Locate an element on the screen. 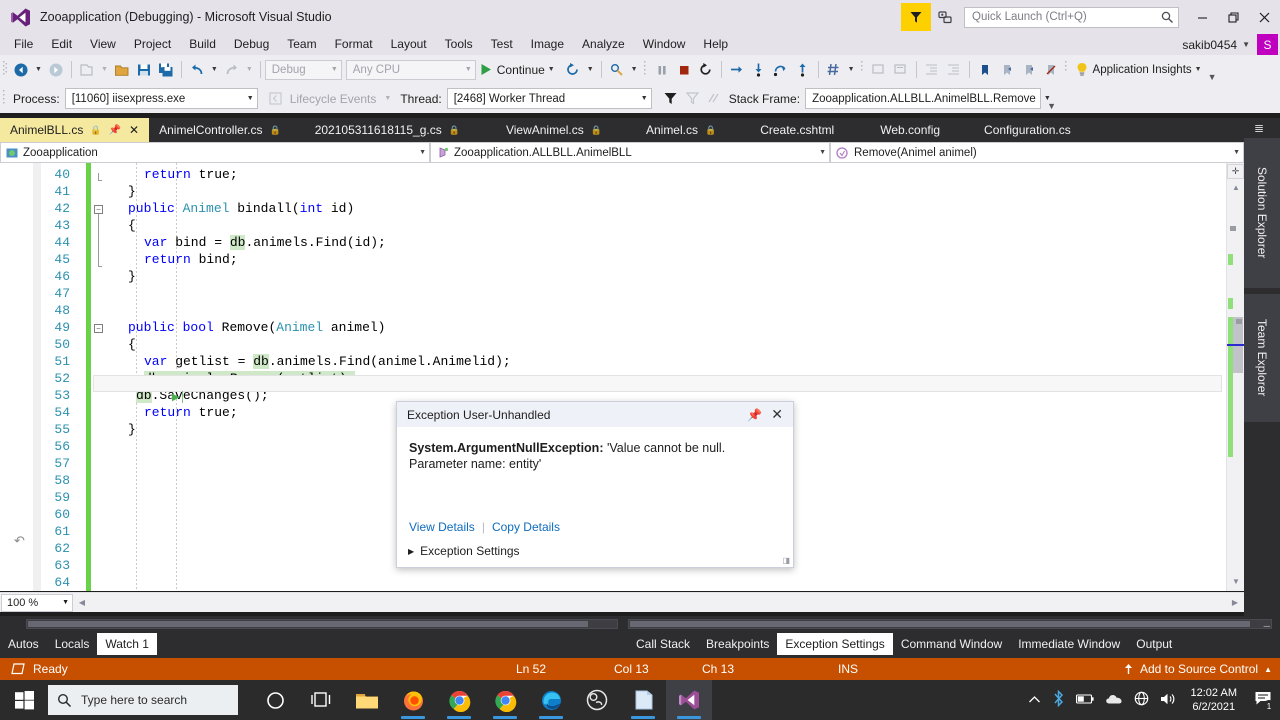 Image resolution: width=1280 pixels, height=720 pixels. zoom-level-combo: 100 % ▼ is located at coordinates (37, 602).